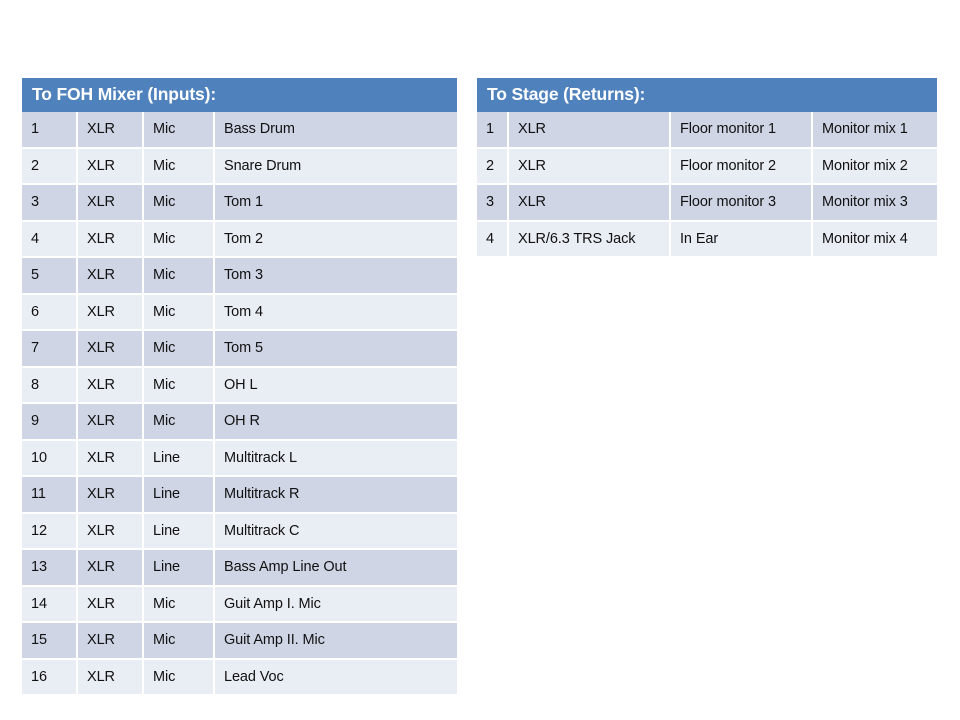  Describe the element at coordinates (49, 604) in the screenshot. I see `foh-num-cell: 14` at that location.